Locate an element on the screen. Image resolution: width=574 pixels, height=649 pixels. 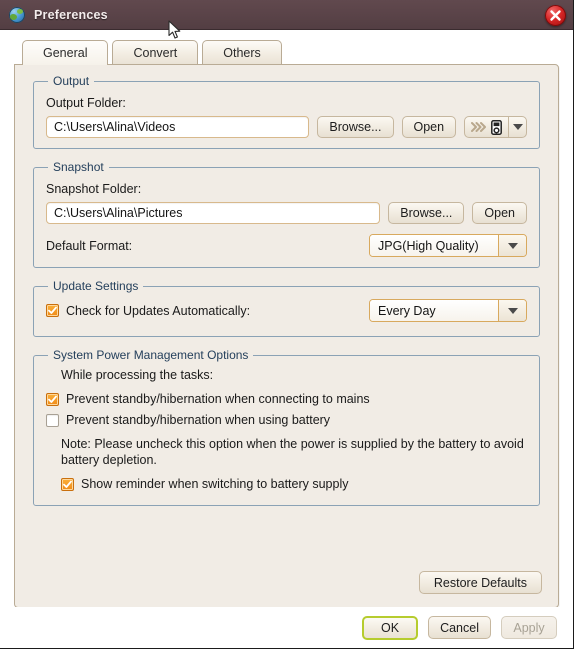
output-device-split-button is located at coordinates (495, 127).